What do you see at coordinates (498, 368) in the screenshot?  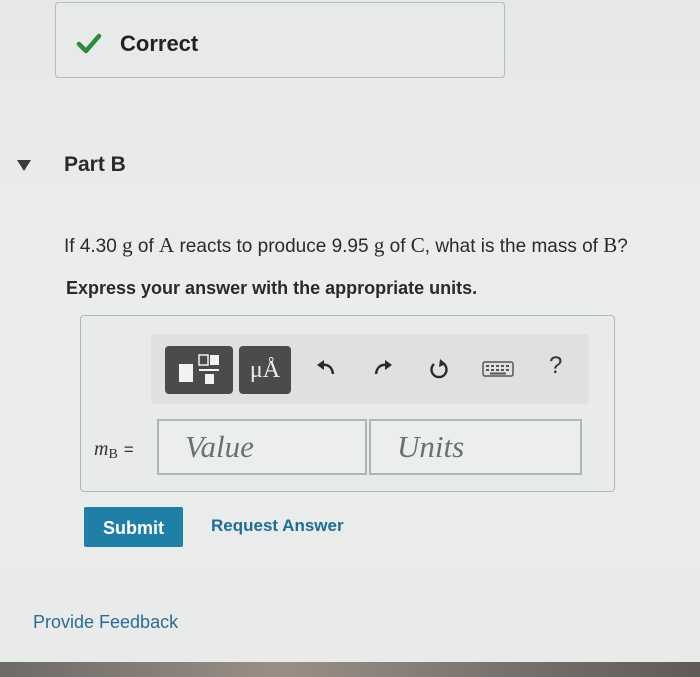 I see `keyboard-icon` at bounding box center [498, 368].